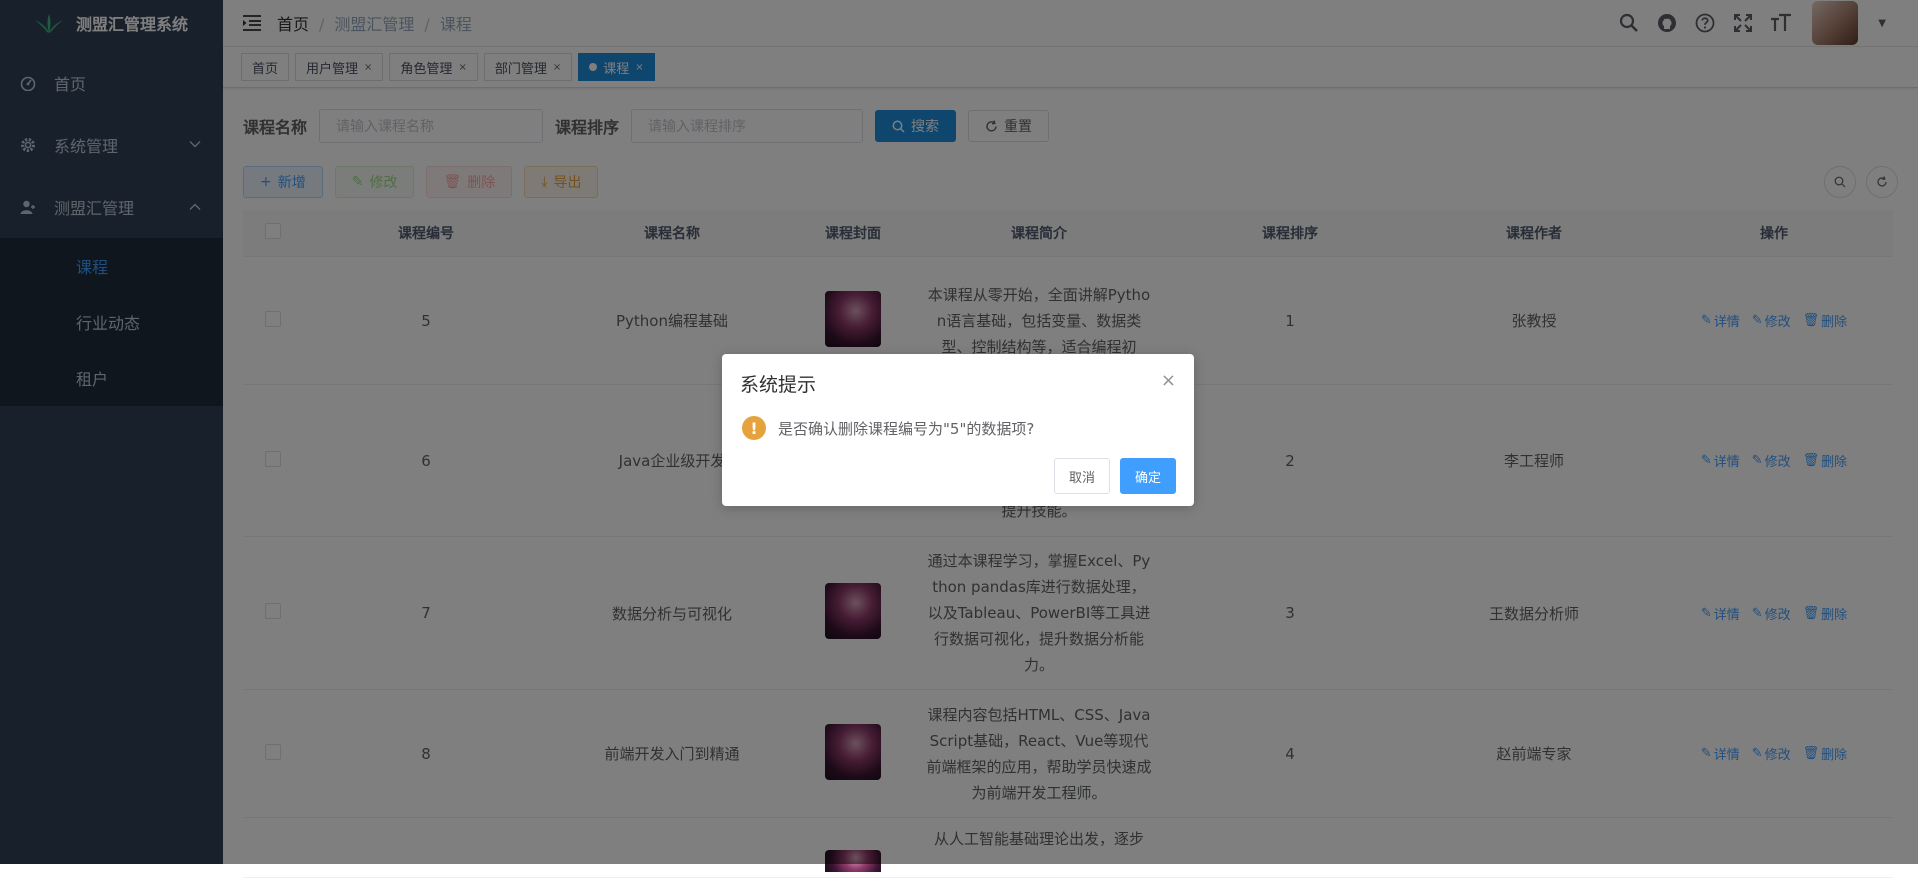  Describe the element at coordinates (1168, 380) in the screenshot. I see `close-icon: ×` at that location.